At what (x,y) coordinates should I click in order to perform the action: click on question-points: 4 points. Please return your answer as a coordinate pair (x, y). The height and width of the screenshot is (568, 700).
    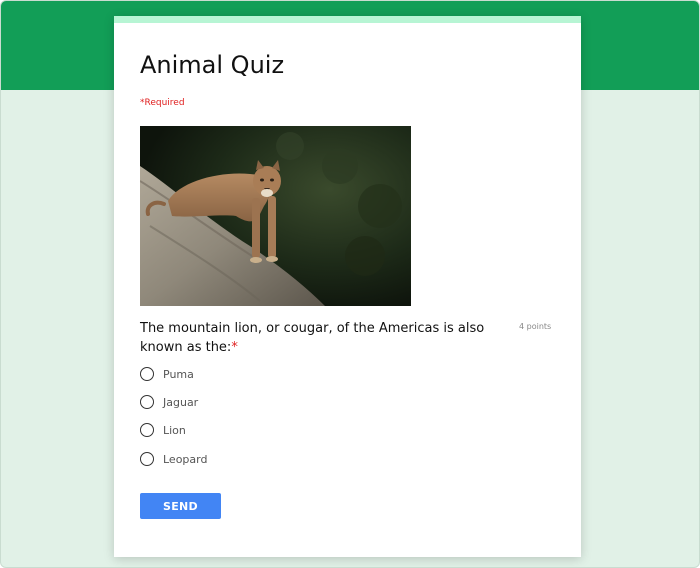
    Looking at the image, I should click on (535, 326).